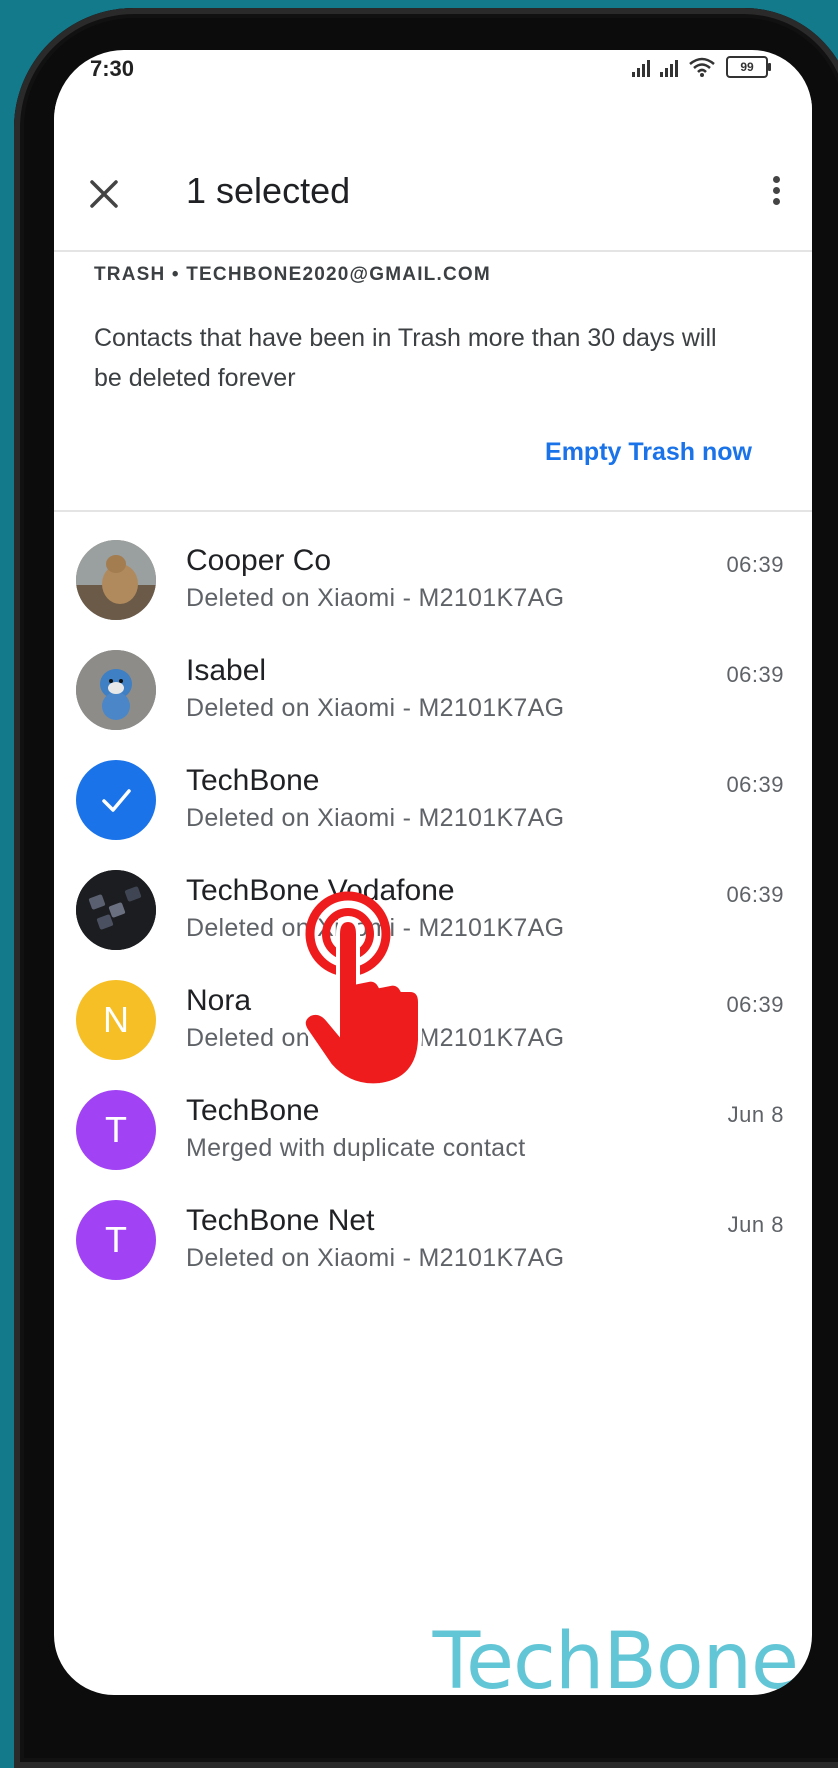 The width and height of the screenshot is (838, 1768). Describe the element at coordinates (433, 176) in the screenshot. I see `app-bar: 1 selected` at that location.